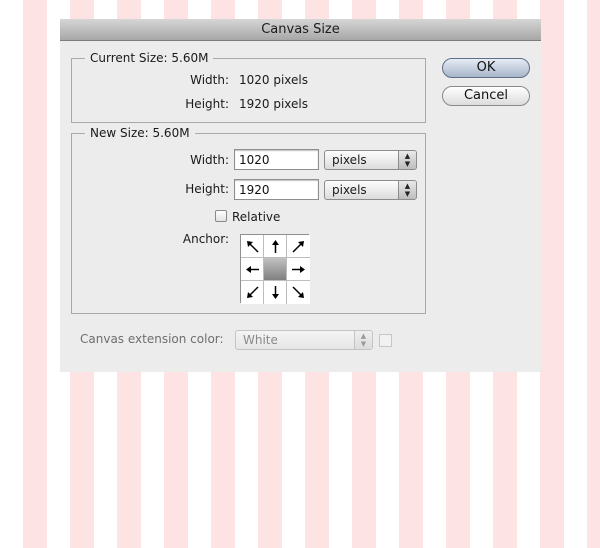 Image resolution: width=600 pixels, height=548 pixels. I want to click on anchor-bottom, so click(275, 292).